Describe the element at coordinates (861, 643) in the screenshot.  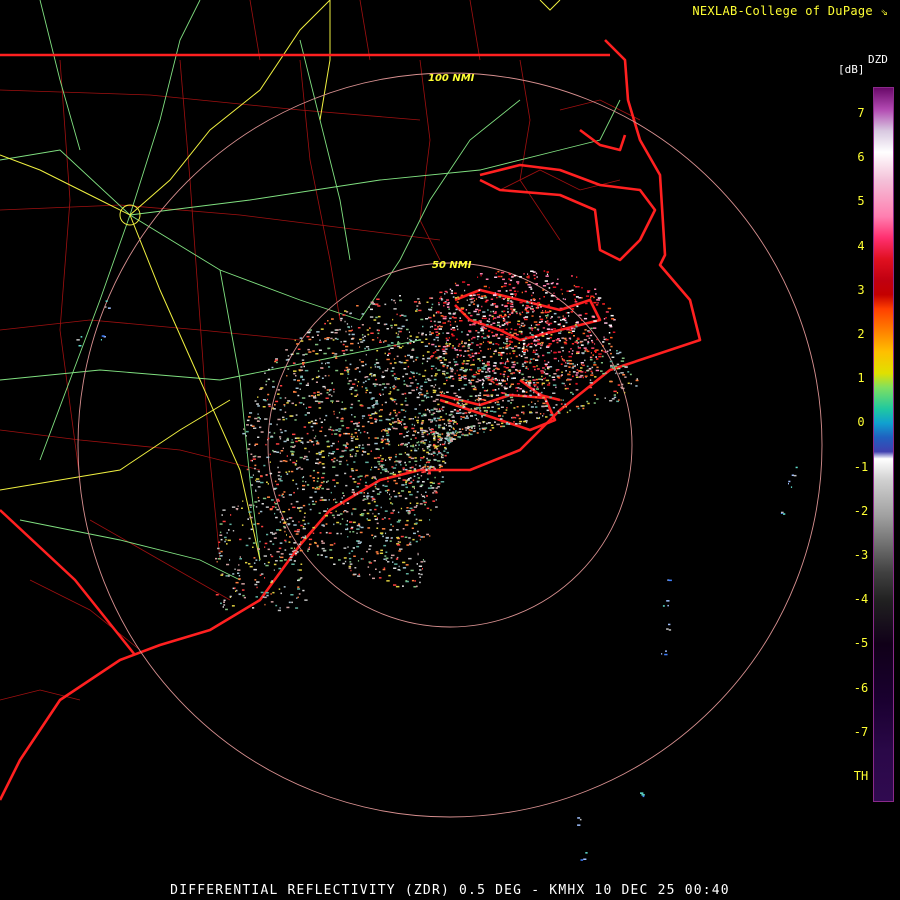
I see `legend-tick: -5` at that location.